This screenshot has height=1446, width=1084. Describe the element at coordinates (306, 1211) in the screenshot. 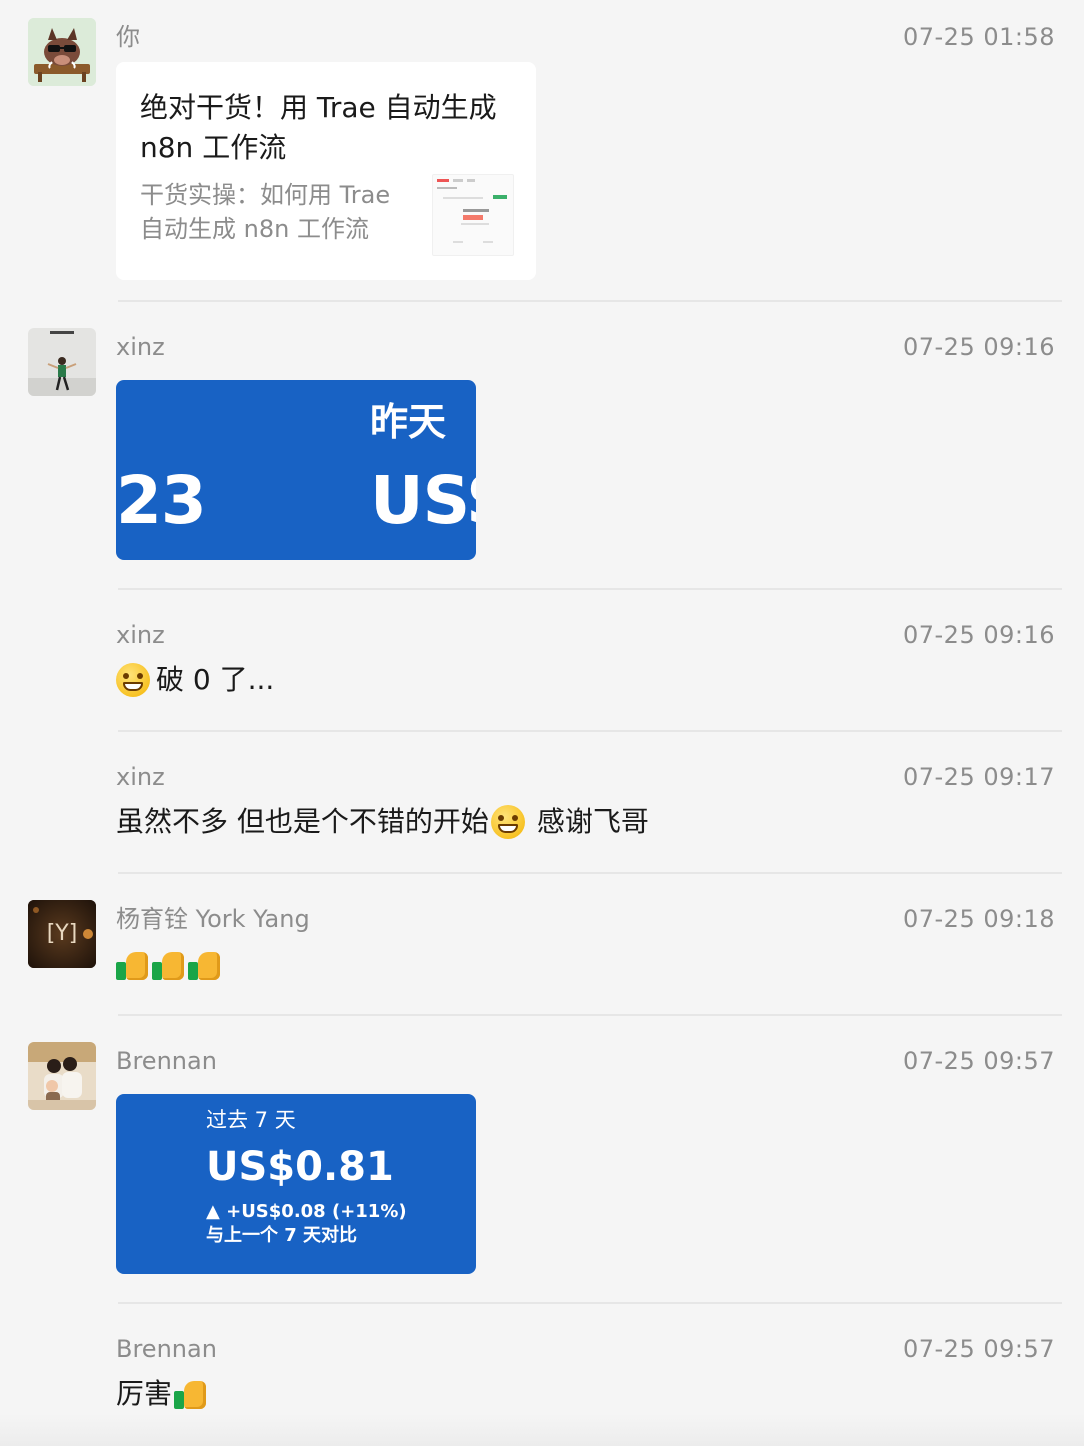

I see `image-change: ▲ +US$0.08 (+11%)` at that location.